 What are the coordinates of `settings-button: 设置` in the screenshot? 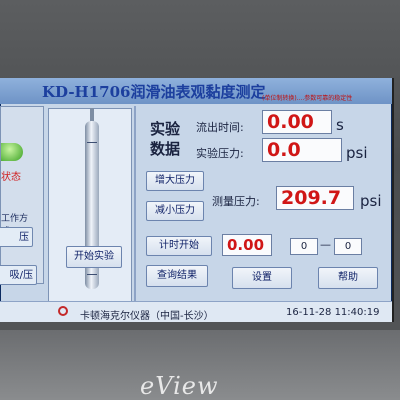 It's located at (262, 278).